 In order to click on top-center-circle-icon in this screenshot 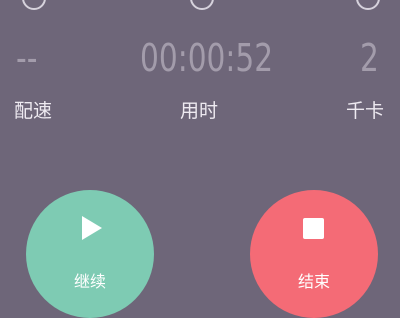, I will do `click(202, 5)`.